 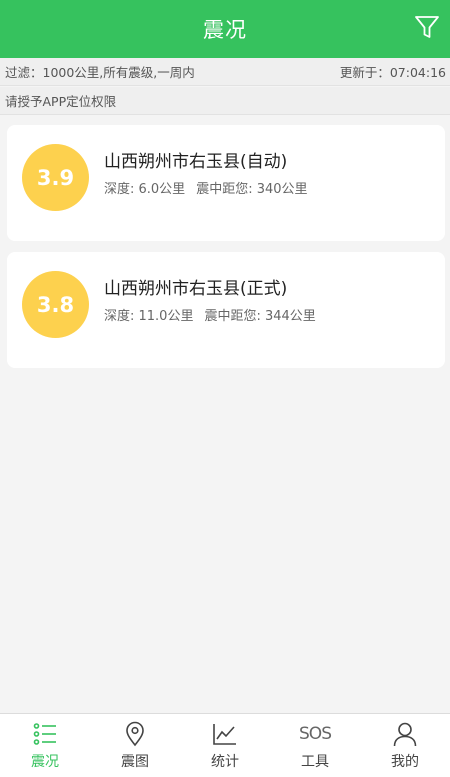 What do you see at coordinates (55, 177) in the screenshot?
I see `magnitude-badge: 3.9` at bounding box center [55, 177].